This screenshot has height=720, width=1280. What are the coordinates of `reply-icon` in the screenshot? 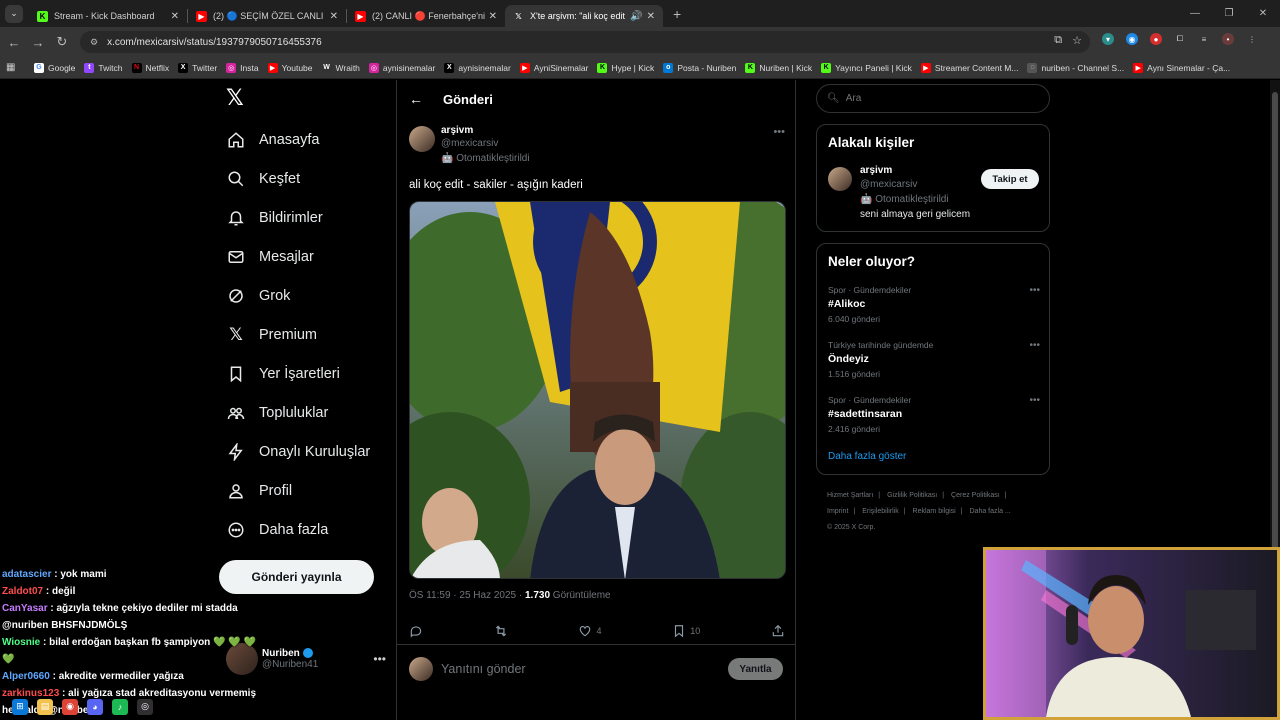 It's located at (416, 632).